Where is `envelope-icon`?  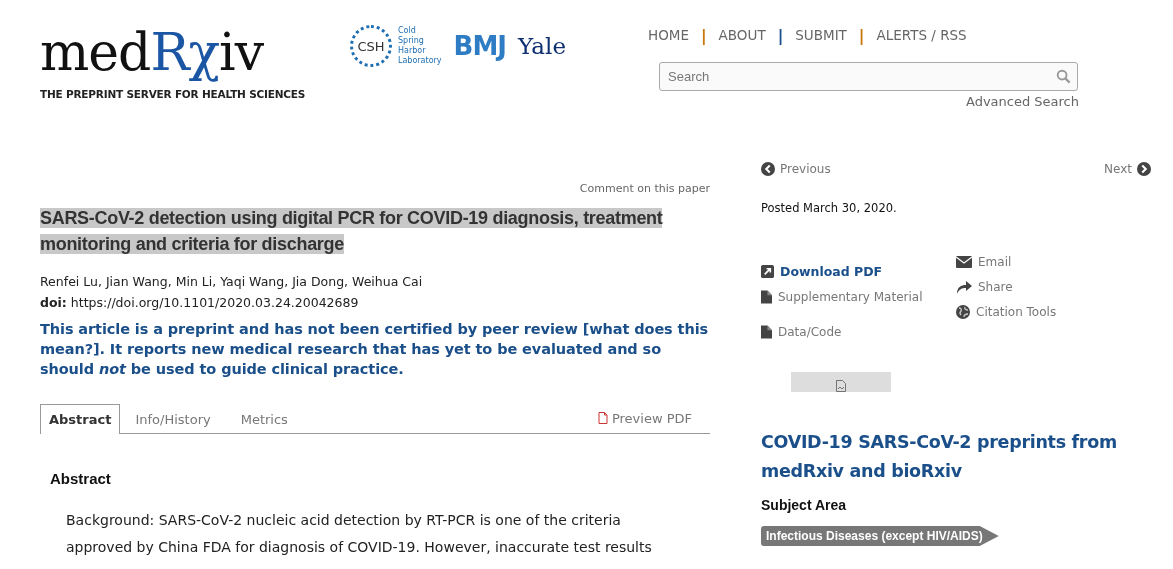
envelope-icon is located at coordinates (964, 261).